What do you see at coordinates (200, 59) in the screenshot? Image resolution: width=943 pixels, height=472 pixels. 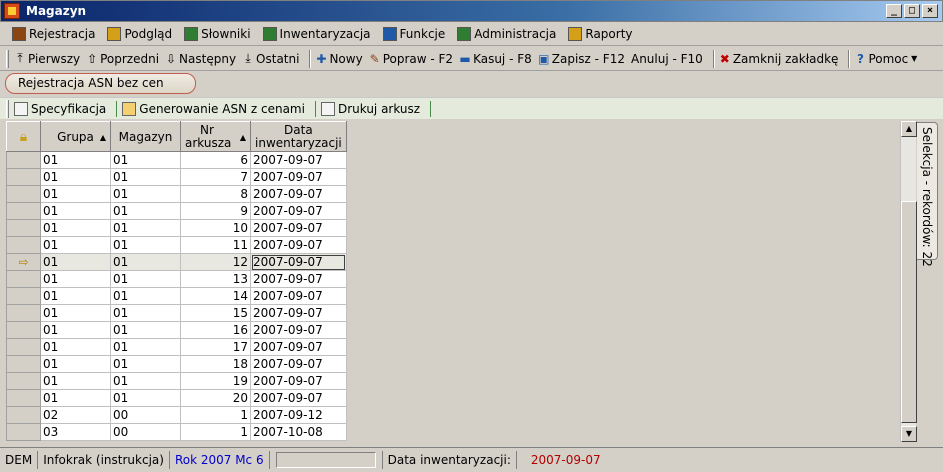 I see `next-button: ⇩ Następny` at bounding box center [200, 59].